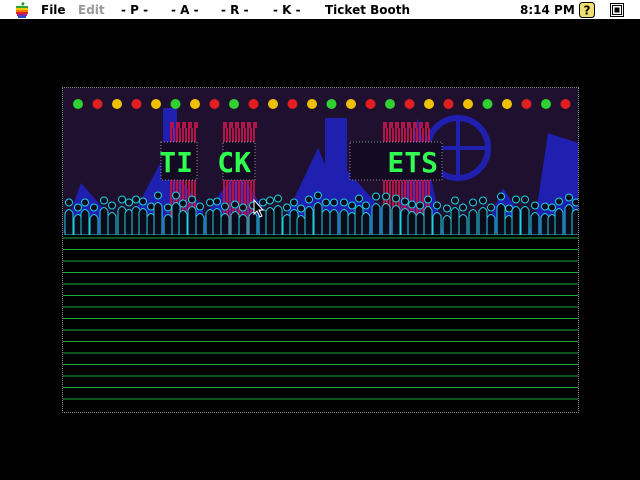  I want to click on menu-file: File, so click(53, 10).